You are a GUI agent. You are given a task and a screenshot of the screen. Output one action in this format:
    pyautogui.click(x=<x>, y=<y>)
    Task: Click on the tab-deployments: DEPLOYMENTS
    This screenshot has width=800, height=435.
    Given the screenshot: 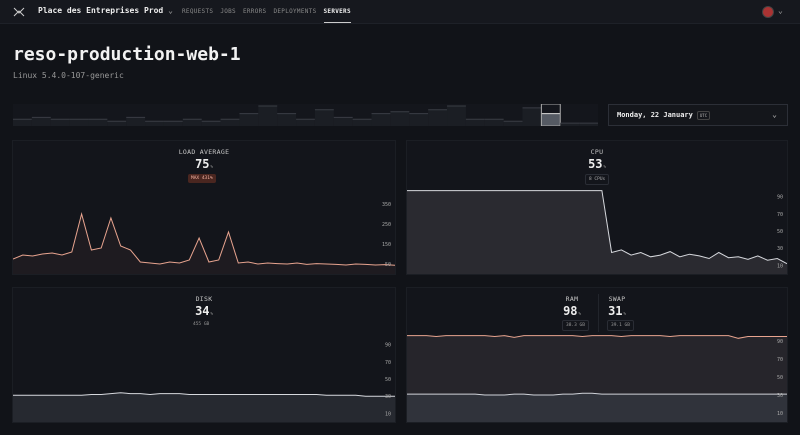 What is the action you would take?
    pyautogui.click(x=294, y=15)
    